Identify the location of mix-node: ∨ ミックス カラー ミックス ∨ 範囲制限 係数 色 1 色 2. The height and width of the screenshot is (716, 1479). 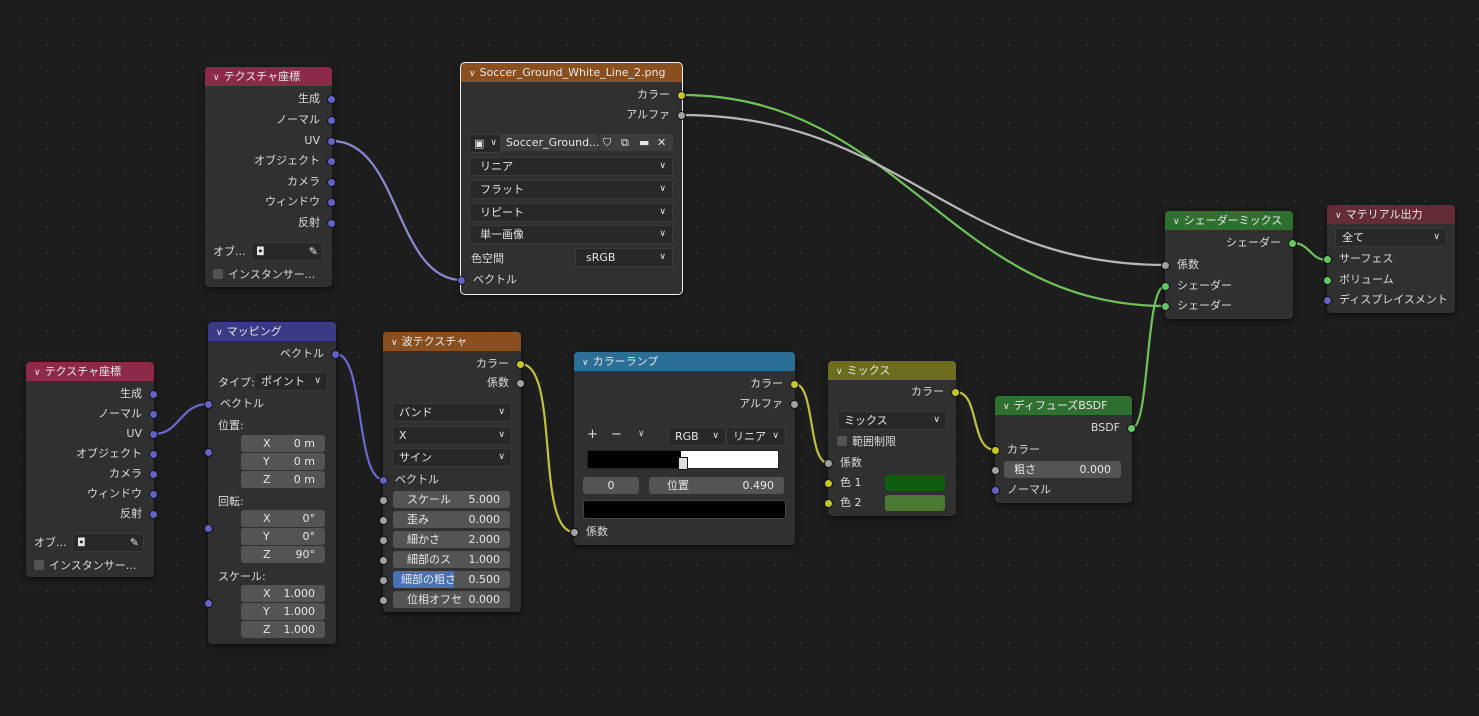
(892, 438).